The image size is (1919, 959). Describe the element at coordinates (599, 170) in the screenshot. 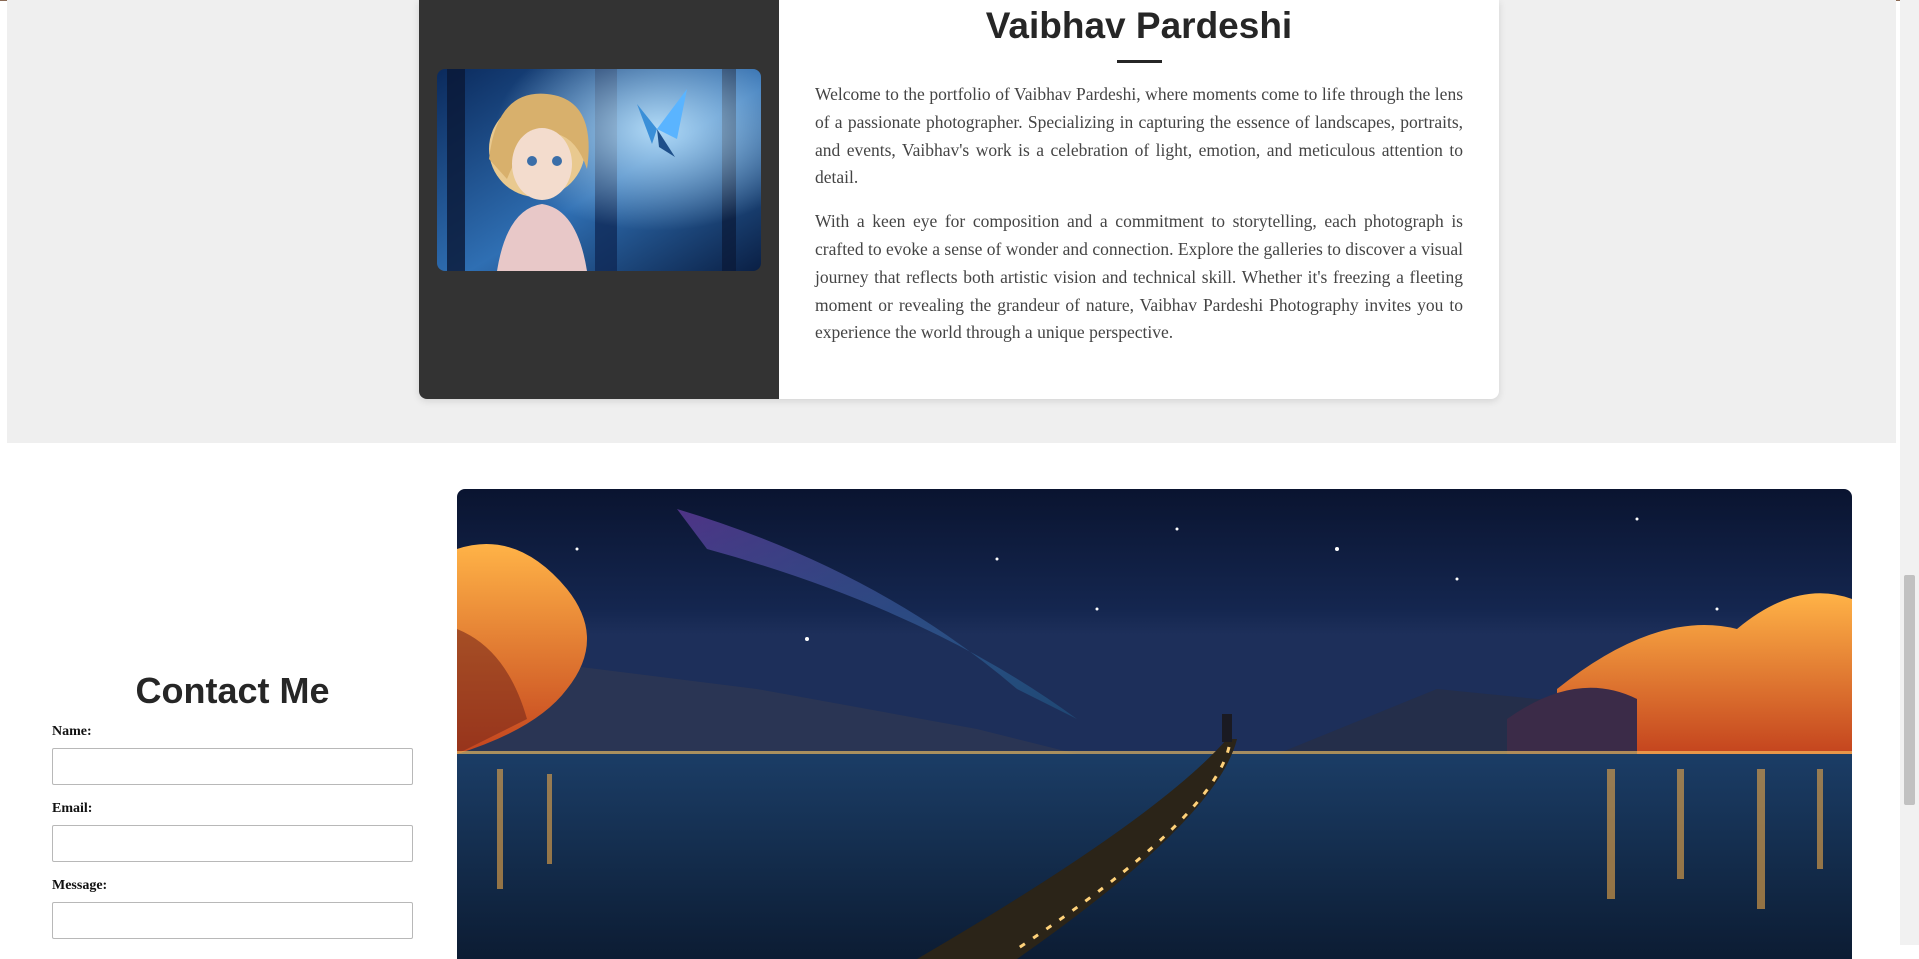

I see `anime-girl-butterfly-image` at that location.